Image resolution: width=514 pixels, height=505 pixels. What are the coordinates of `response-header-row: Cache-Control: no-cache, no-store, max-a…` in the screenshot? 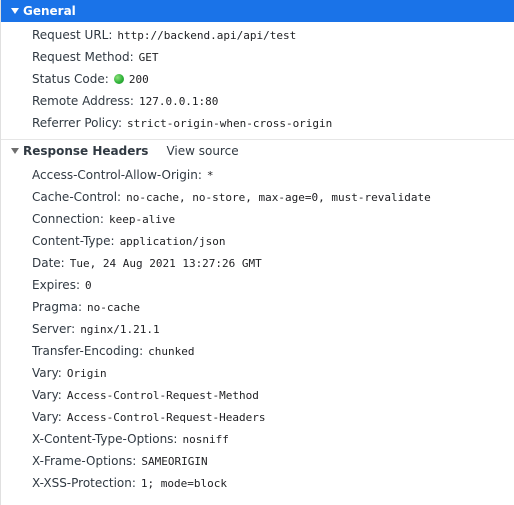 It's located at (273, 197).